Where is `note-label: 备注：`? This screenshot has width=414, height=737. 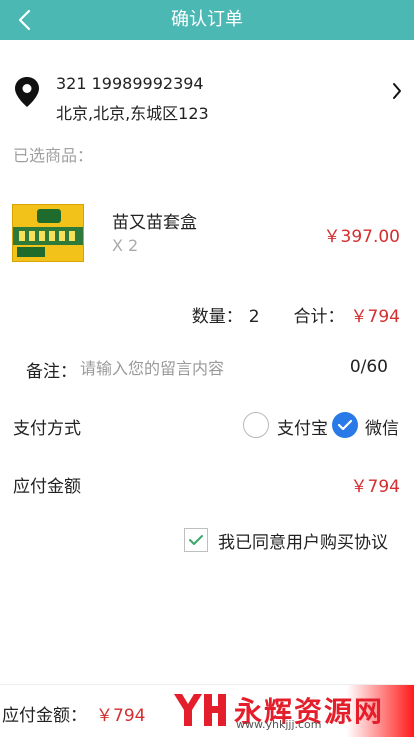 note-label: 备注： is located at coordinates (51, 372).